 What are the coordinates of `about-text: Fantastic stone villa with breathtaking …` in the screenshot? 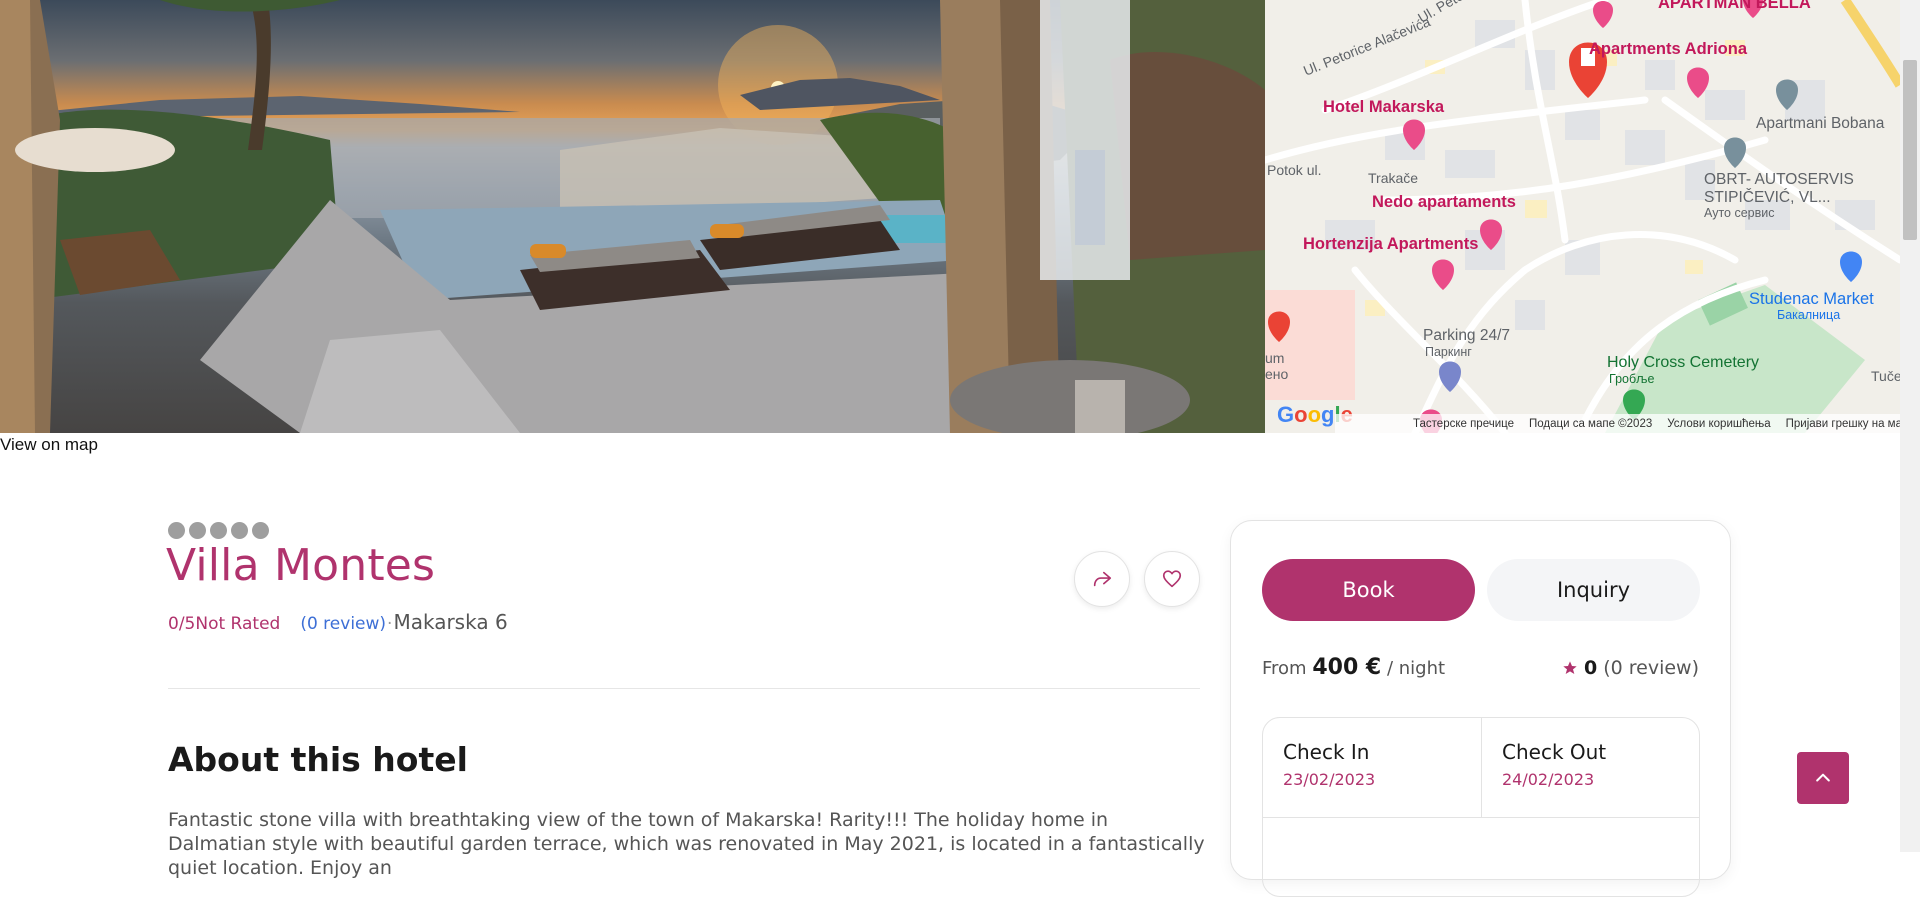 It's located at (686, 844).